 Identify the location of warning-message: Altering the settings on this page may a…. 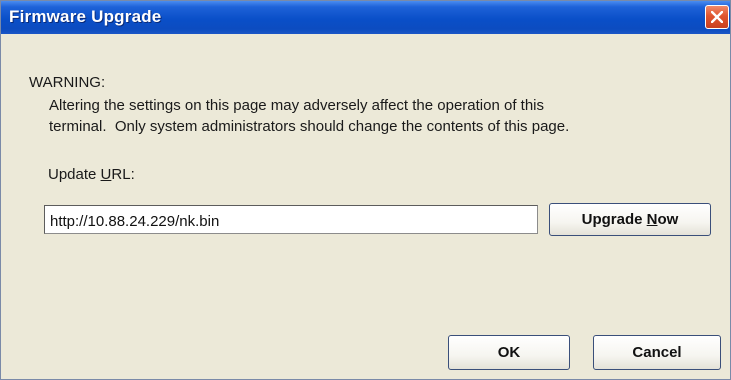
(384, 116).